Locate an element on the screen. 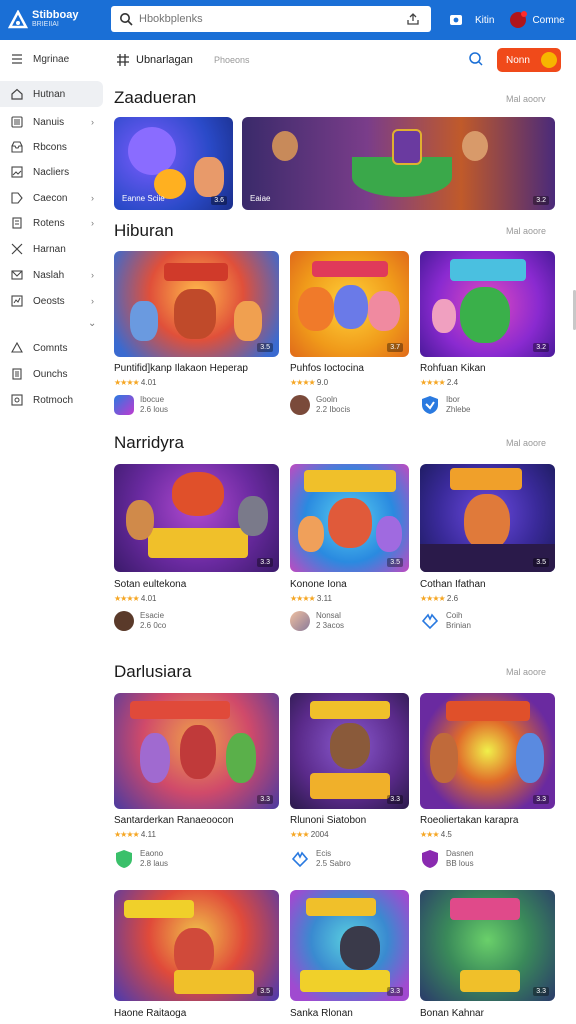 The image size is (576, 1024). game-title: Cothan Ifathan is located at coordinates (487, 584).